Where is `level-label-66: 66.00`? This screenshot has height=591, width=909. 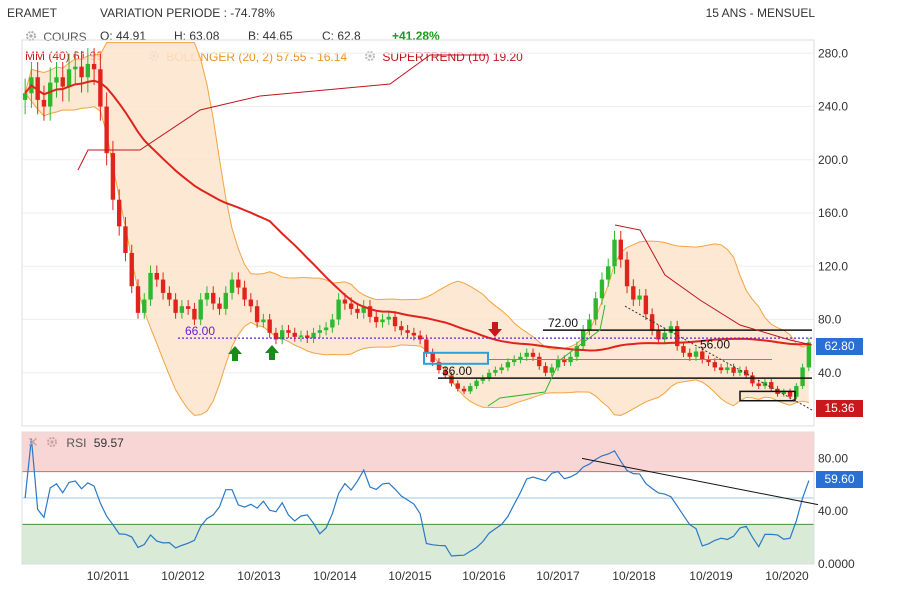 level-label-66: 66.00 is located at coordinates (200, 331).